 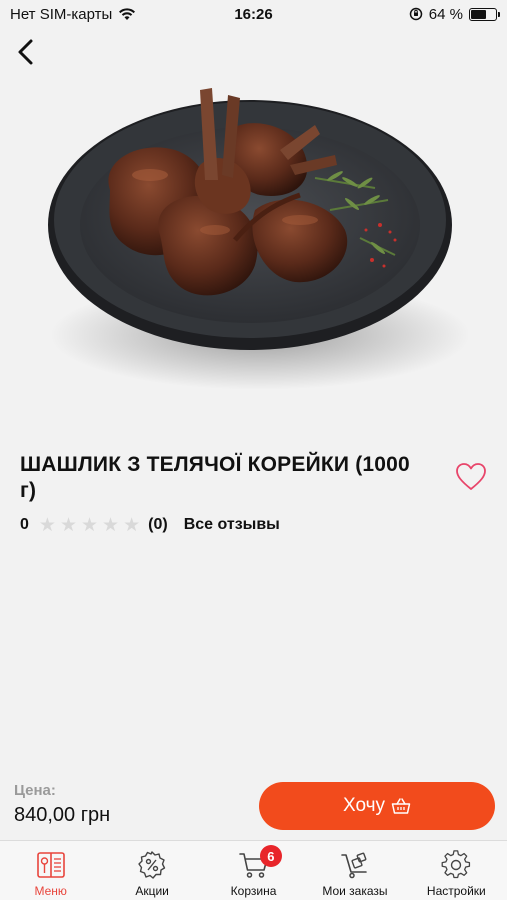 What do you see at coordinates (363, 805) in the screenshot?
I see `want-button-label: Хочу` at bounding box center [363, 805].